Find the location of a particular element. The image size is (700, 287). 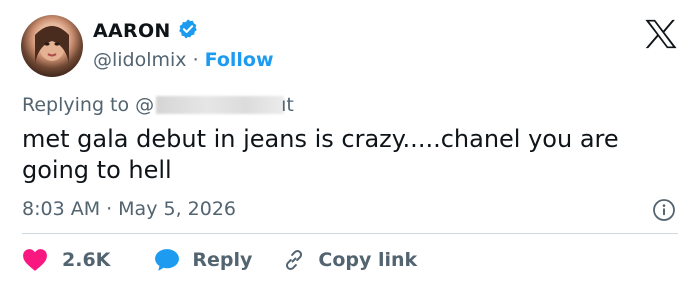

like-button: 2.6K is located at coordinates (66, 260).